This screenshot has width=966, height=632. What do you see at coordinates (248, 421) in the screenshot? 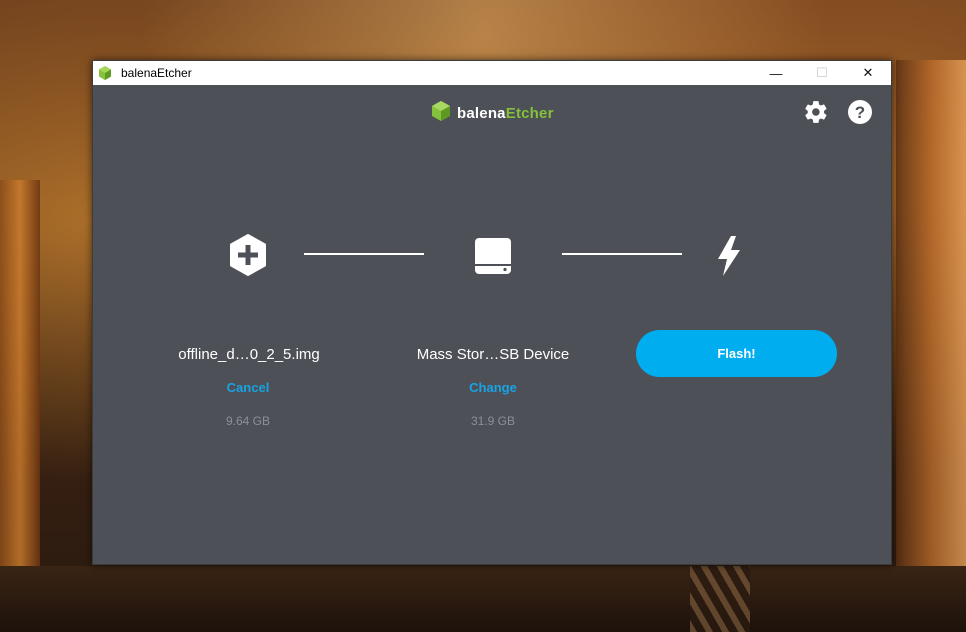
I see `image-size: 9.64 GB` at bounding box center [248, 421].